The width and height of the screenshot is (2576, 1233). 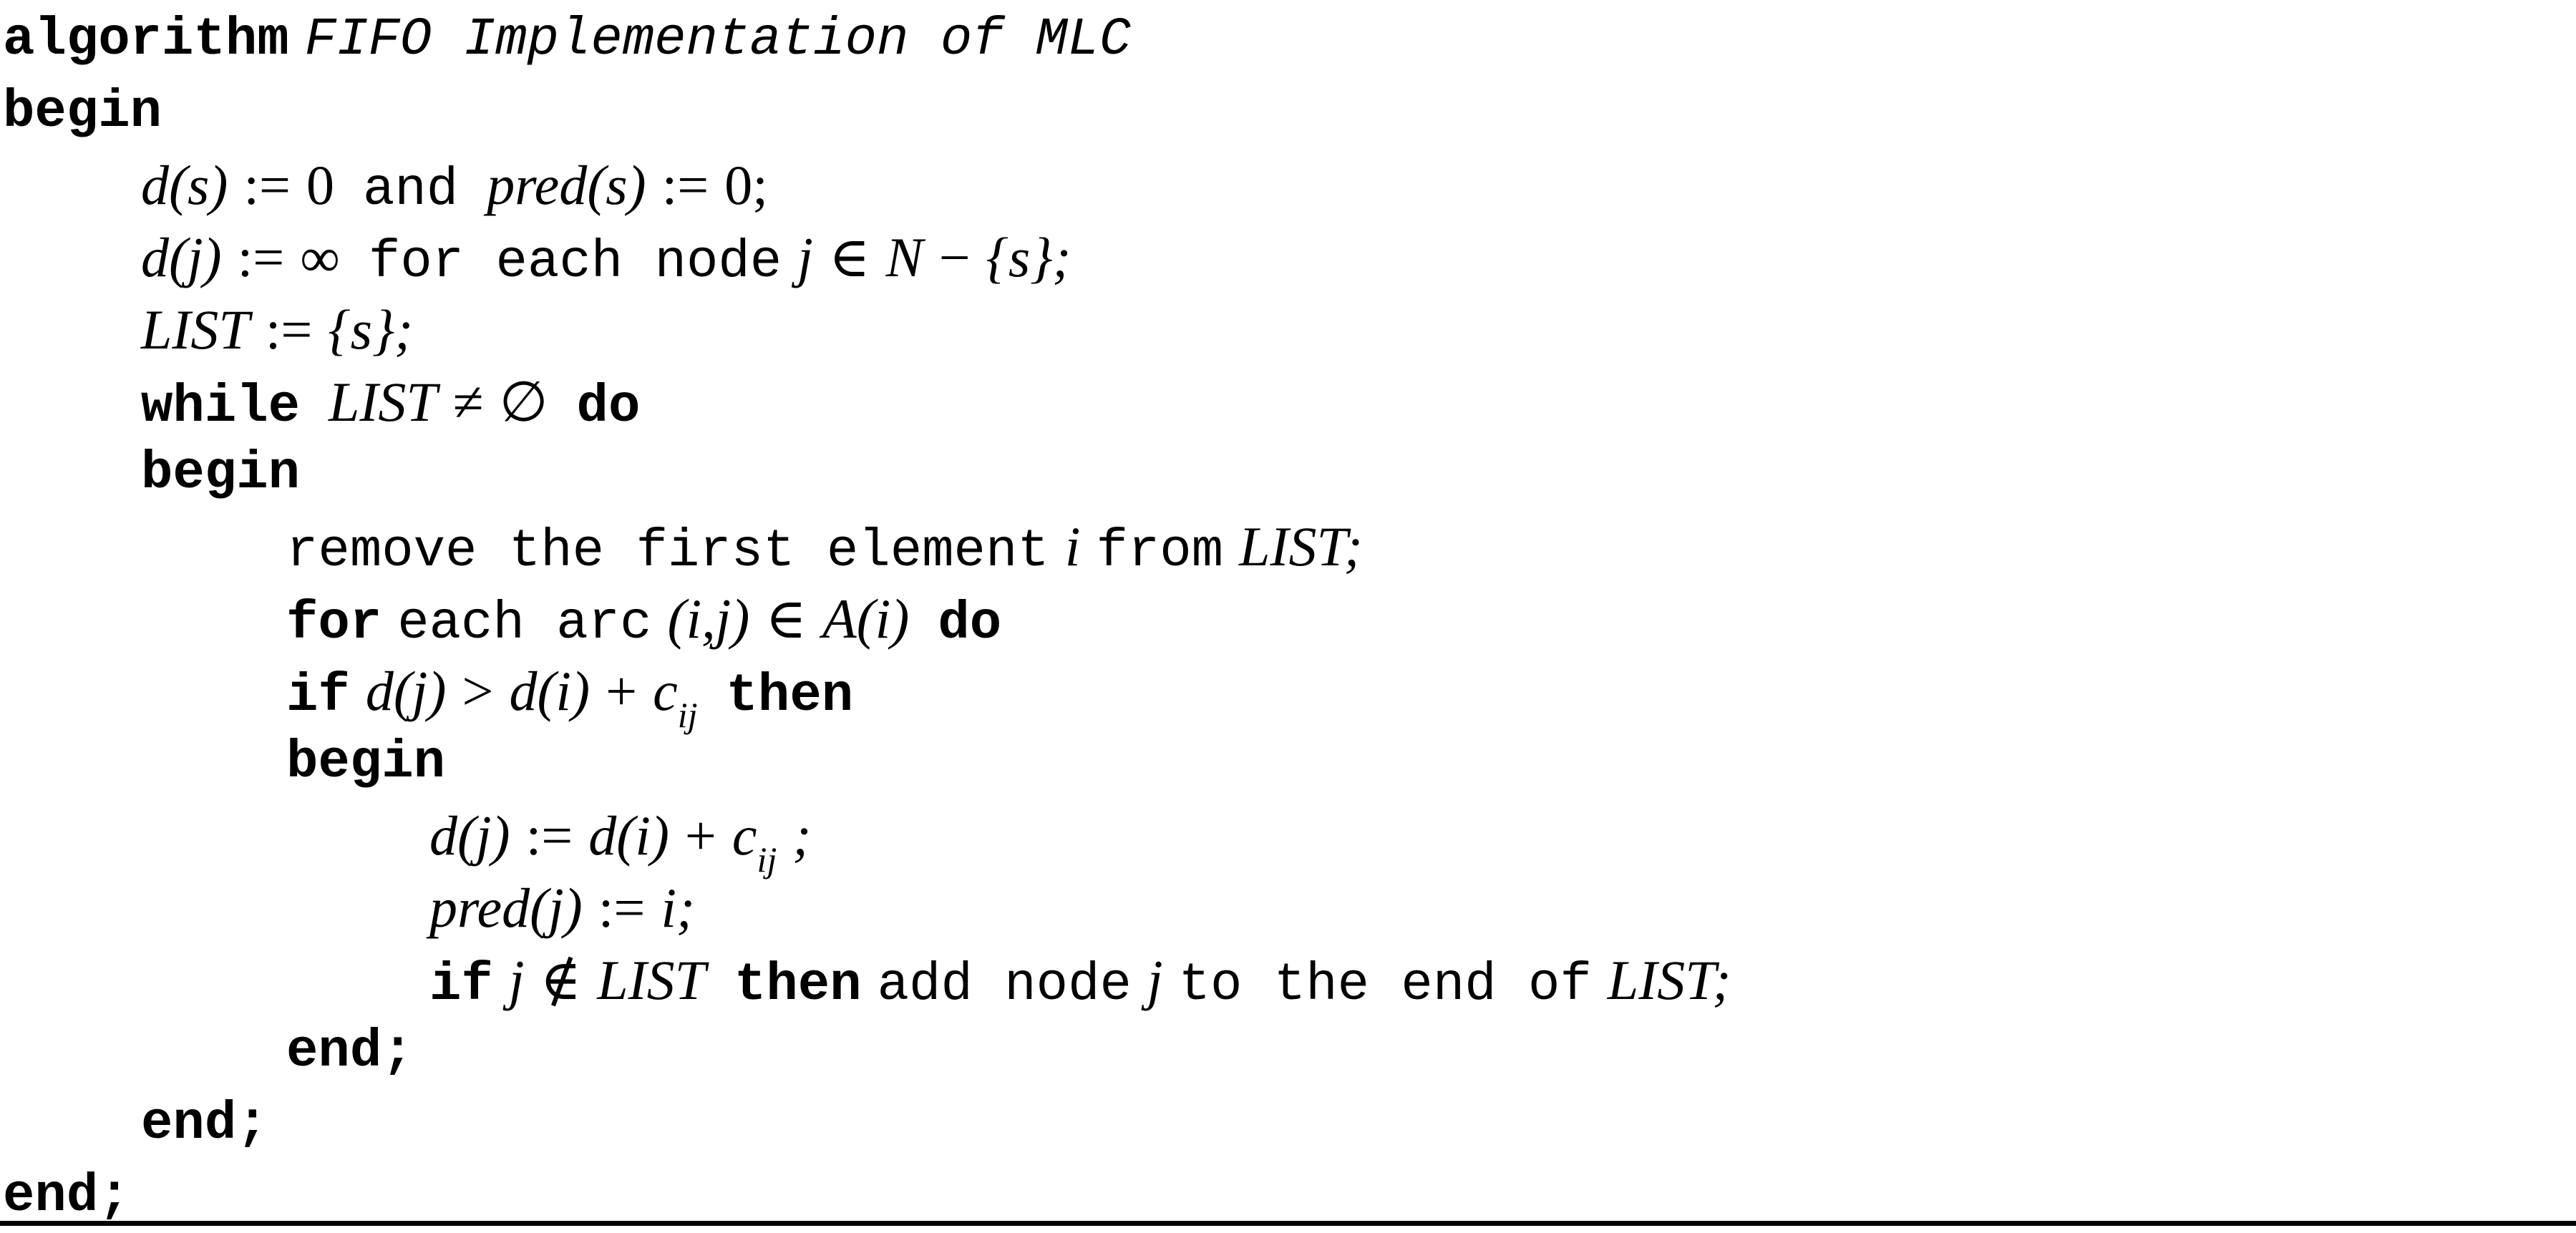 What do you see at coordinates (366, 763) in the screenshot?
I see `begin-keyword-3: begin` at bounding box center [366, 763].